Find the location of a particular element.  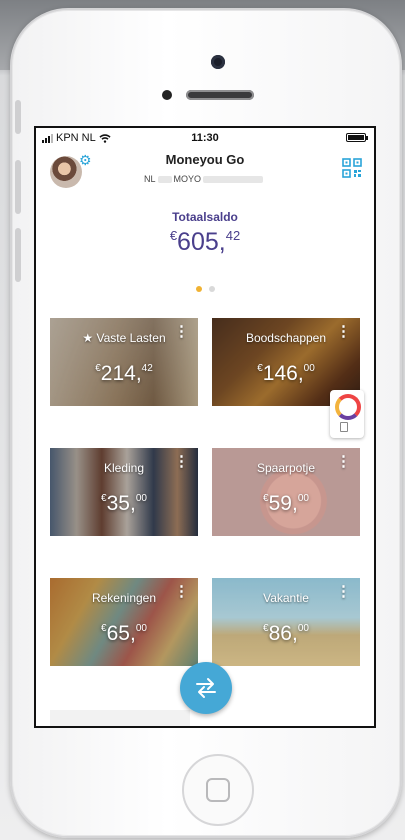

balance-currency: € is located at coordinates (173, 235).